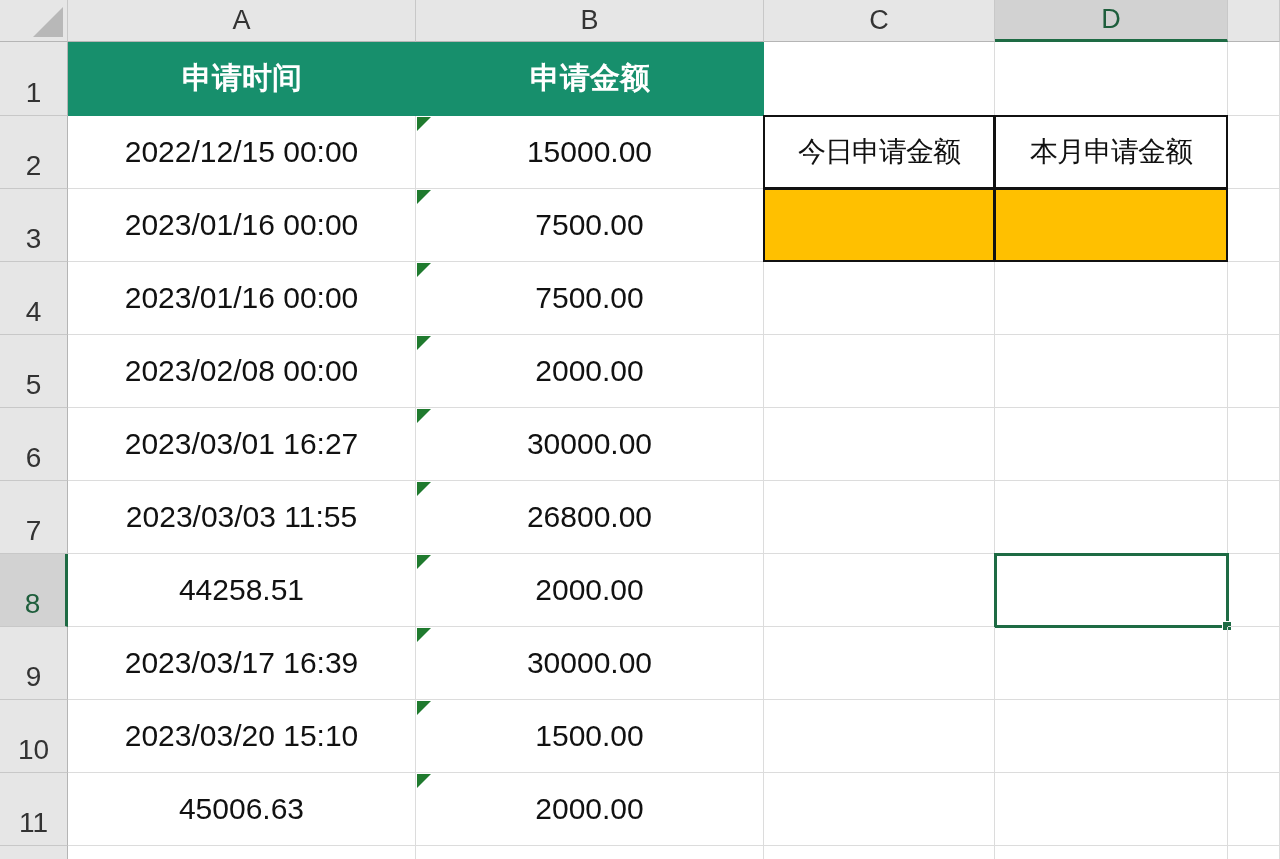 The width and height of the screenshot is (1280, 859). What do you see at coordinates (242, 809) in the screenshot?
I see `table-cell: 45006.63` at bounding box center [242, 809].